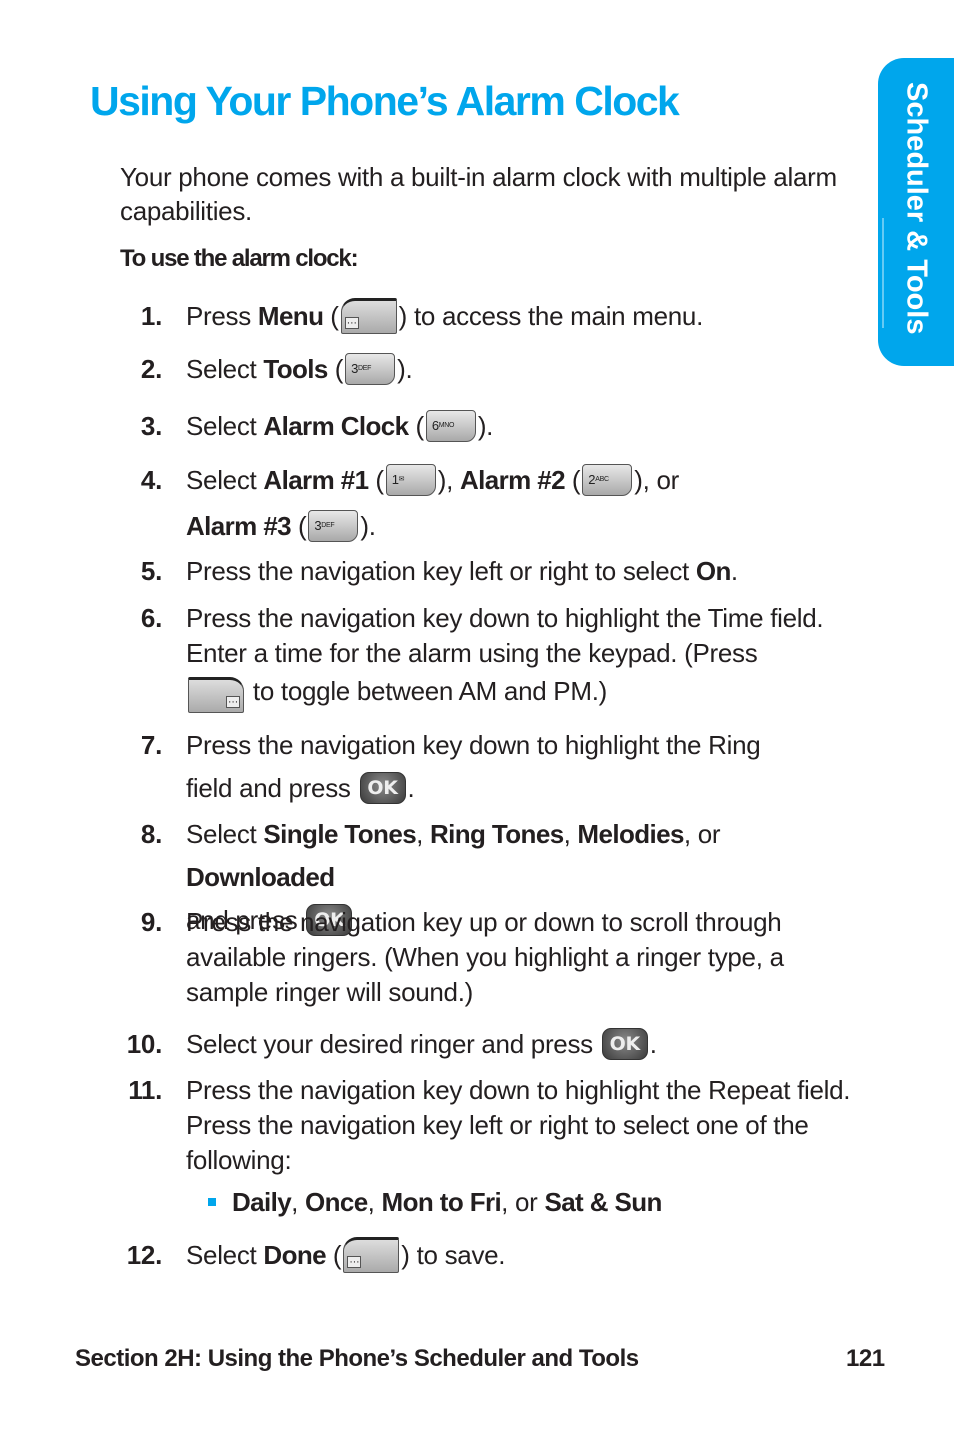  I want to click on step-text: Select Done (···) to save., so click(526, 1256).